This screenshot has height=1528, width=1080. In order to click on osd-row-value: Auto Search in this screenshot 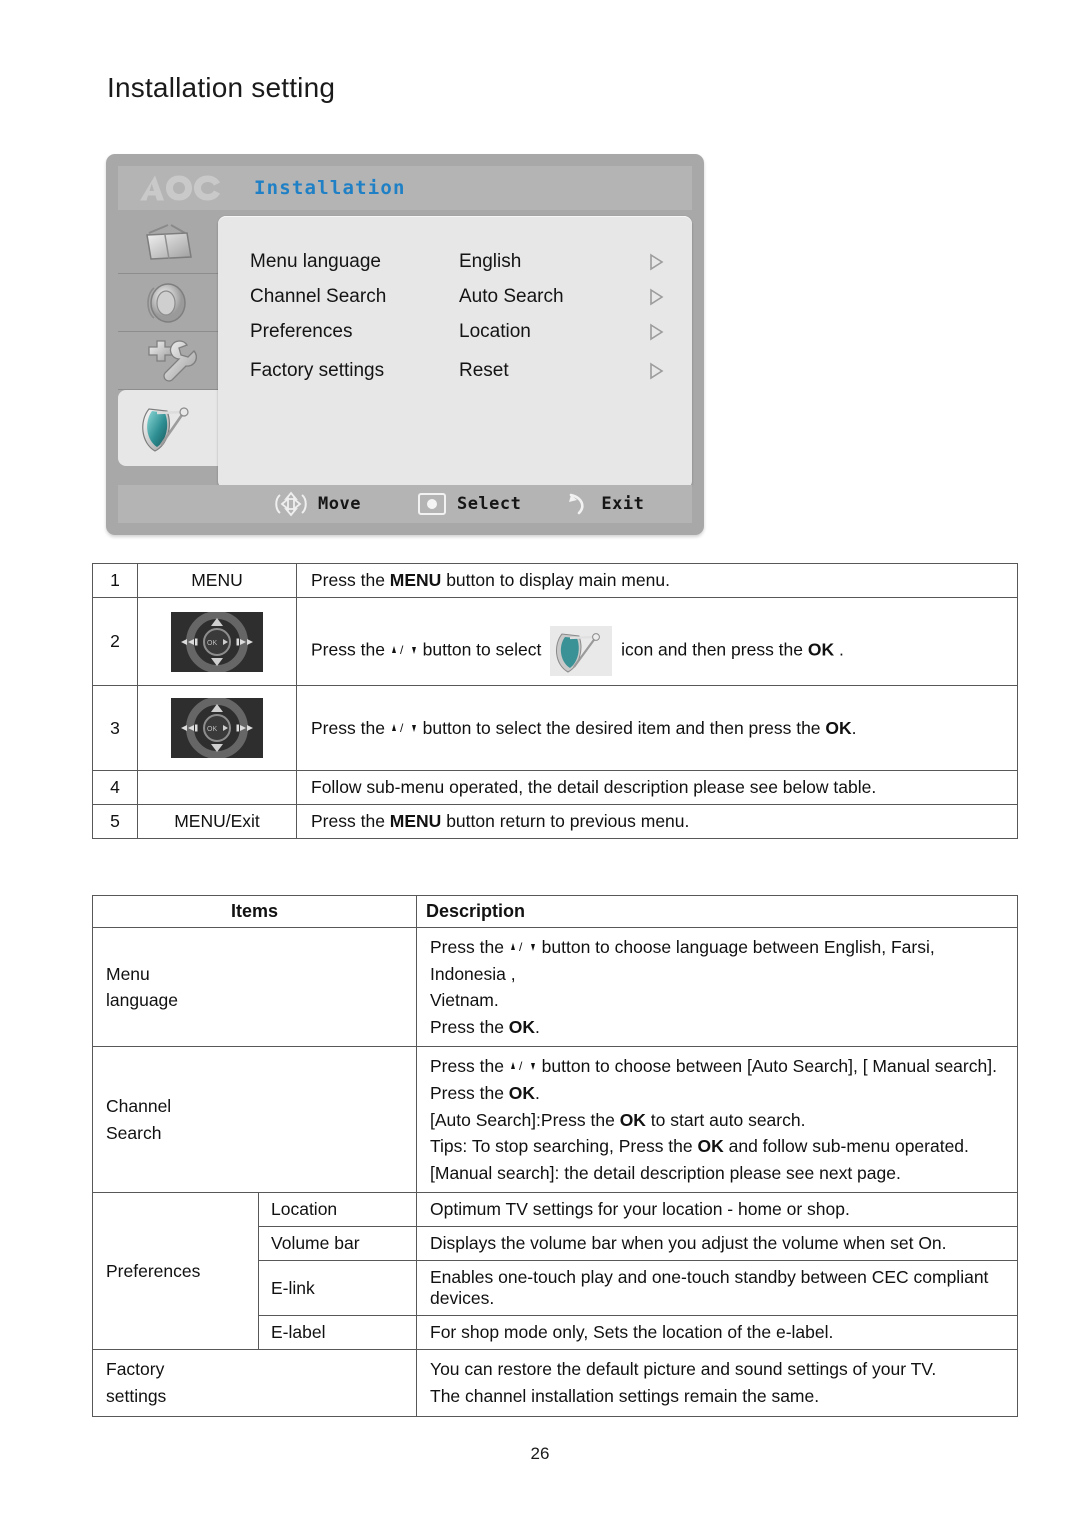, I will do `click(511, 296)`.